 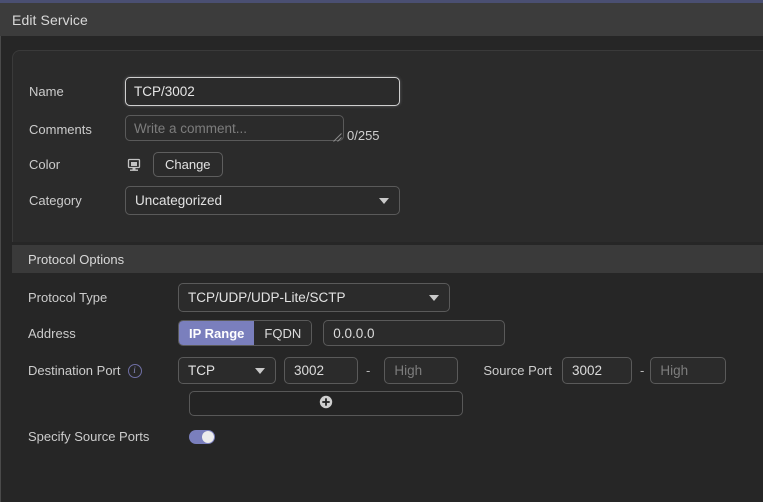 I want to click on dialog-title-bar: Edit Service, so click(x=381, y=19).